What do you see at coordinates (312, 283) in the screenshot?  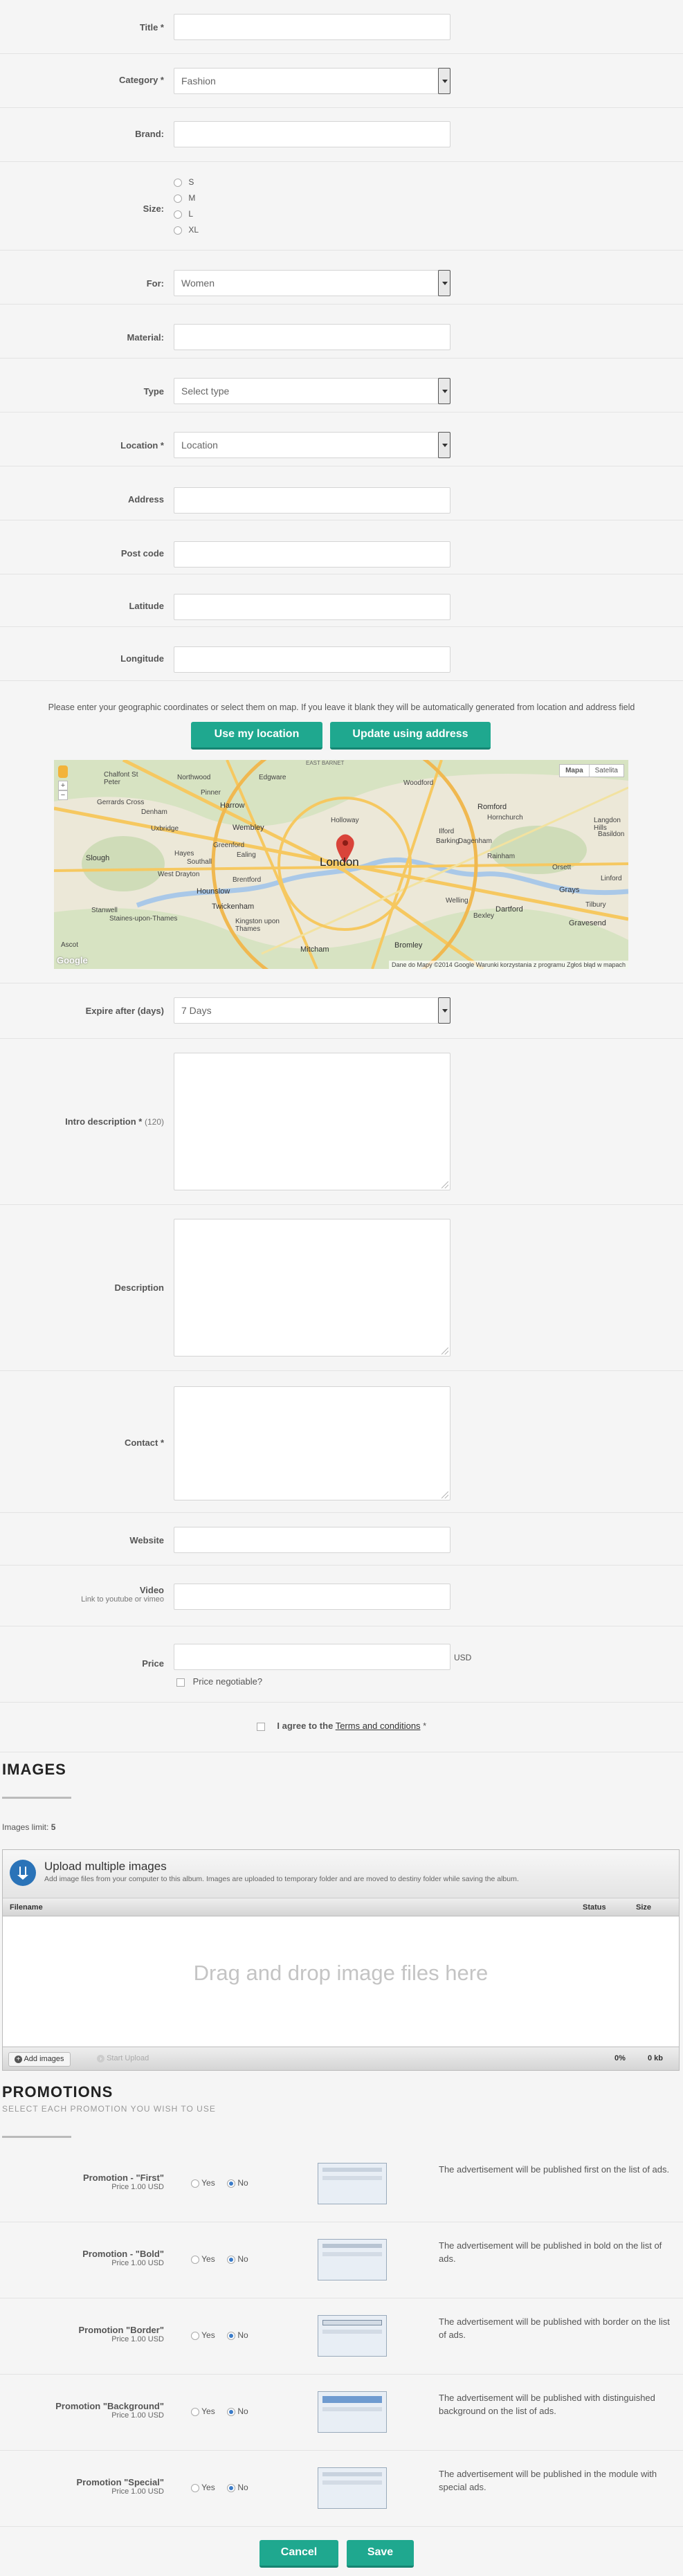 I see `for-select: Women` at bounding box center [312, 283].